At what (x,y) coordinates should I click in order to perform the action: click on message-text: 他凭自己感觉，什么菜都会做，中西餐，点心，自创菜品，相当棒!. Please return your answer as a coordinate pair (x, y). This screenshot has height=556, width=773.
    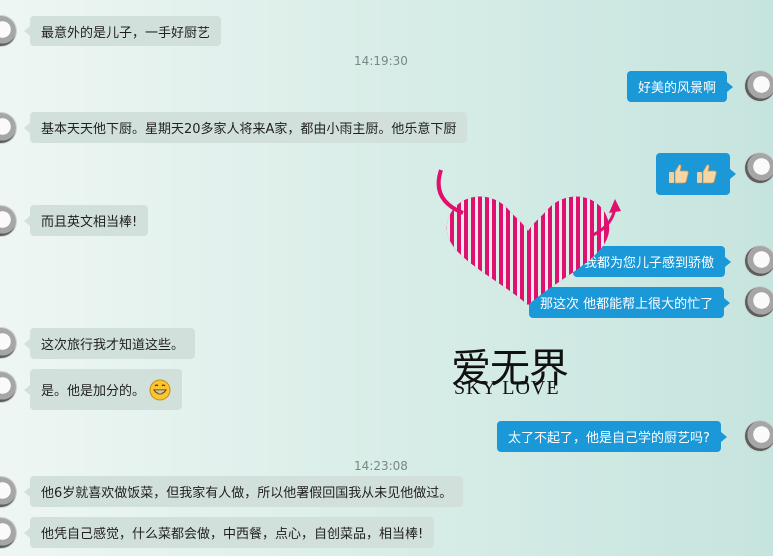
    Looking at the image, I should click on (232, 534).